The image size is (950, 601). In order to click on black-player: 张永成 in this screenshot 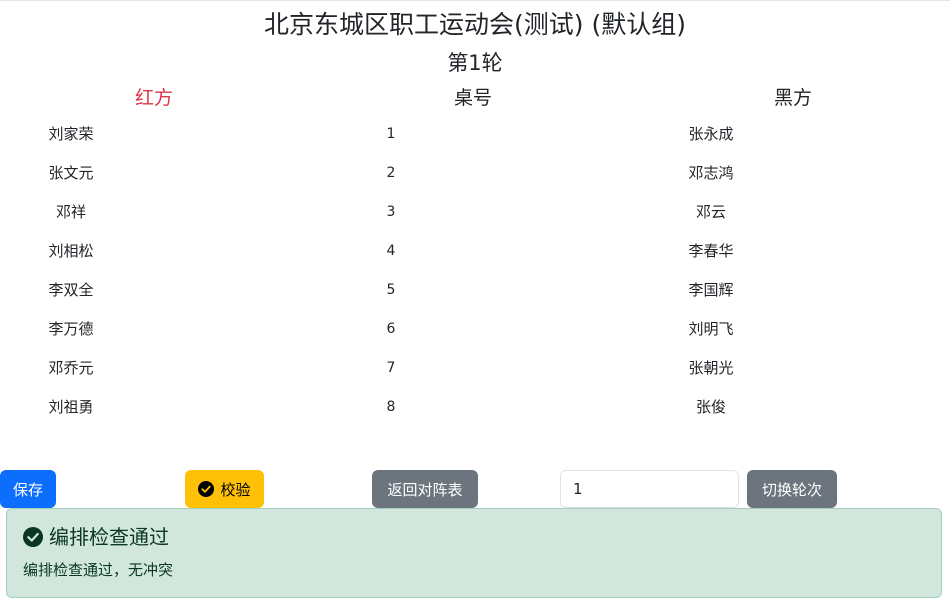, I will do `click(711, 134)`.